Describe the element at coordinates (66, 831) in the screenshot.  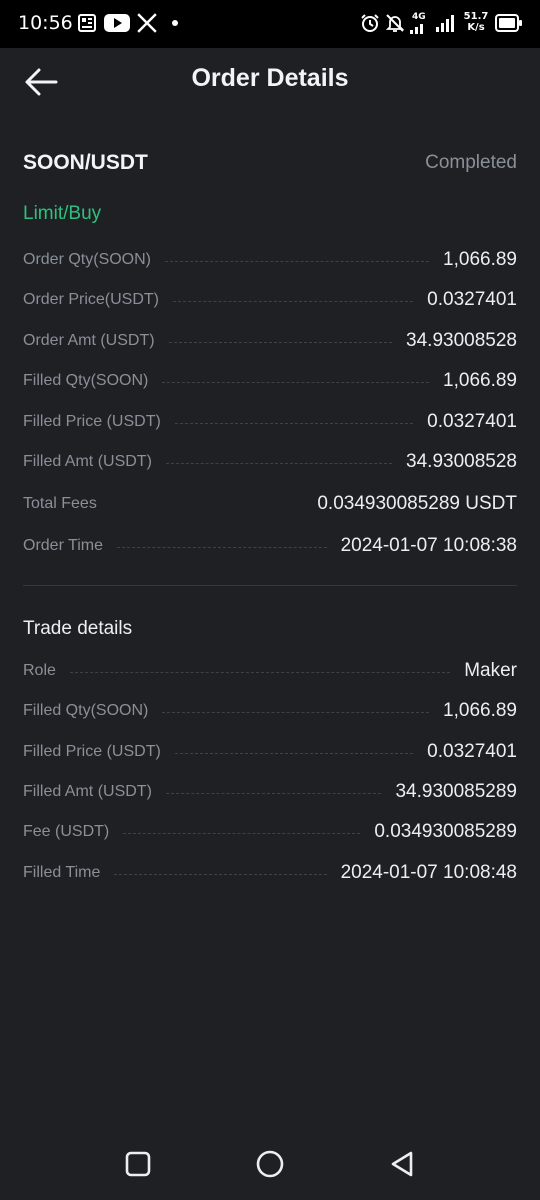
I see `row-label: Fee (USDT)` at that location.